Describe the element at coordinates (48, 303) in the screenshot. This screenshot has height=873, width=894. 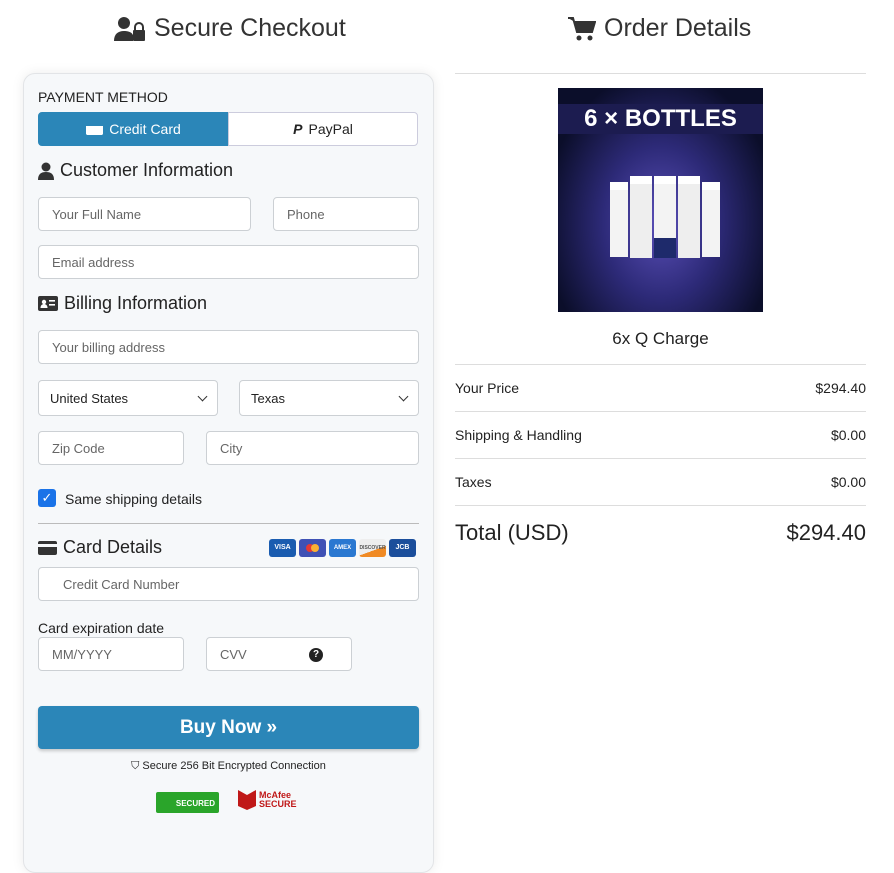
I see `id-card-icon` at that location.